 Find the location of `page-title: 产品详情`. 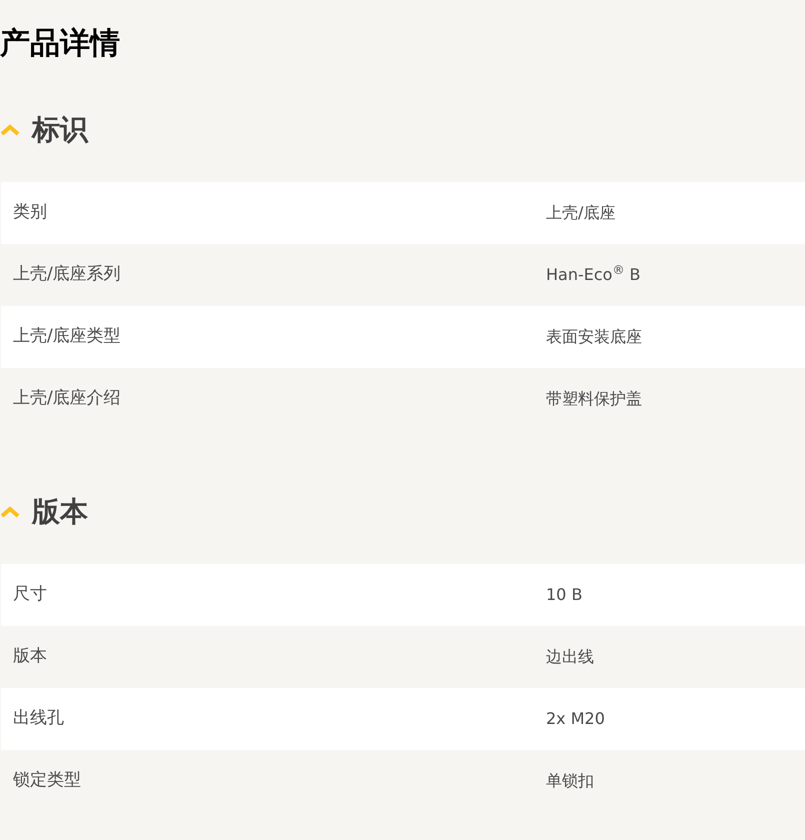

page-title: 产品详情 is located at coordinates (60, 44).